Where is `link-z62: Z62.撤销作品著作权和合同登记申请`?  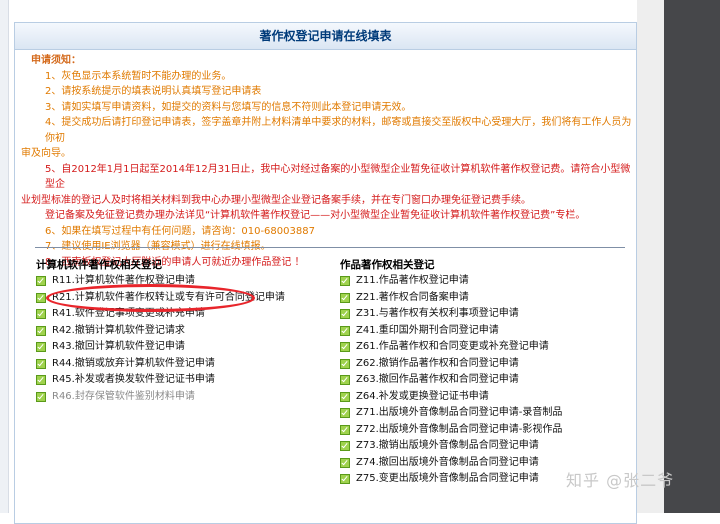 link-z62: Z62.撤销作品著作权和合同登记申请 is located at coordinates (437, 364).